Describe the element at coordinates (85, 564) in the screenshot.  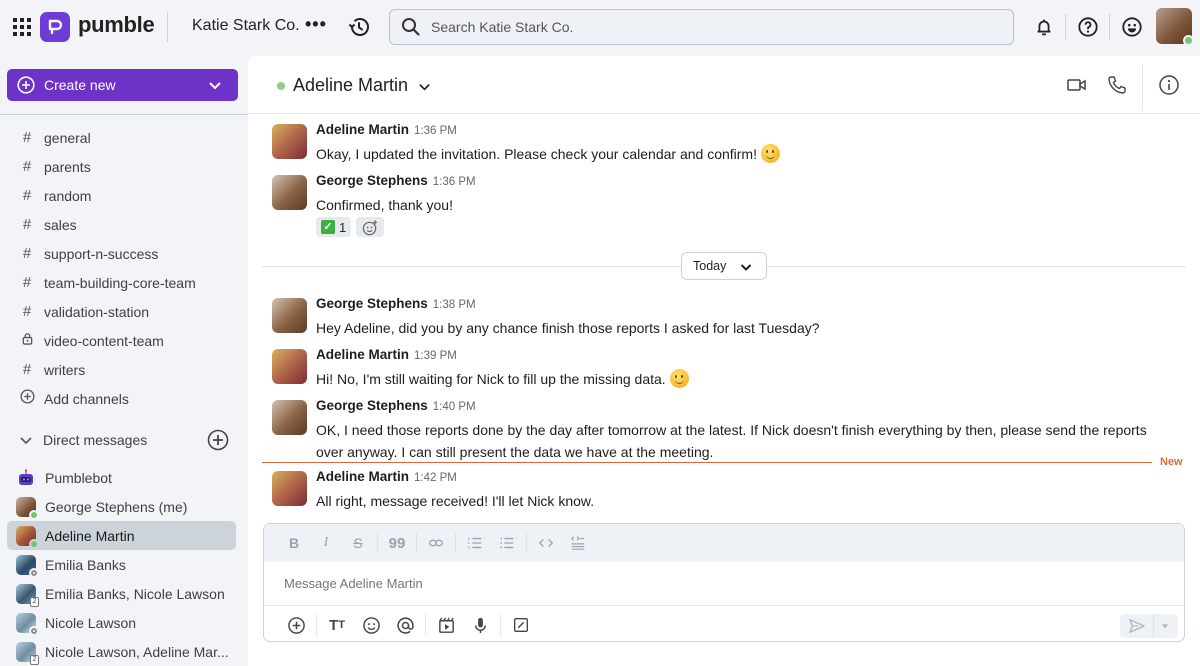
I see `dm-label: Emilia Banks` at that location.